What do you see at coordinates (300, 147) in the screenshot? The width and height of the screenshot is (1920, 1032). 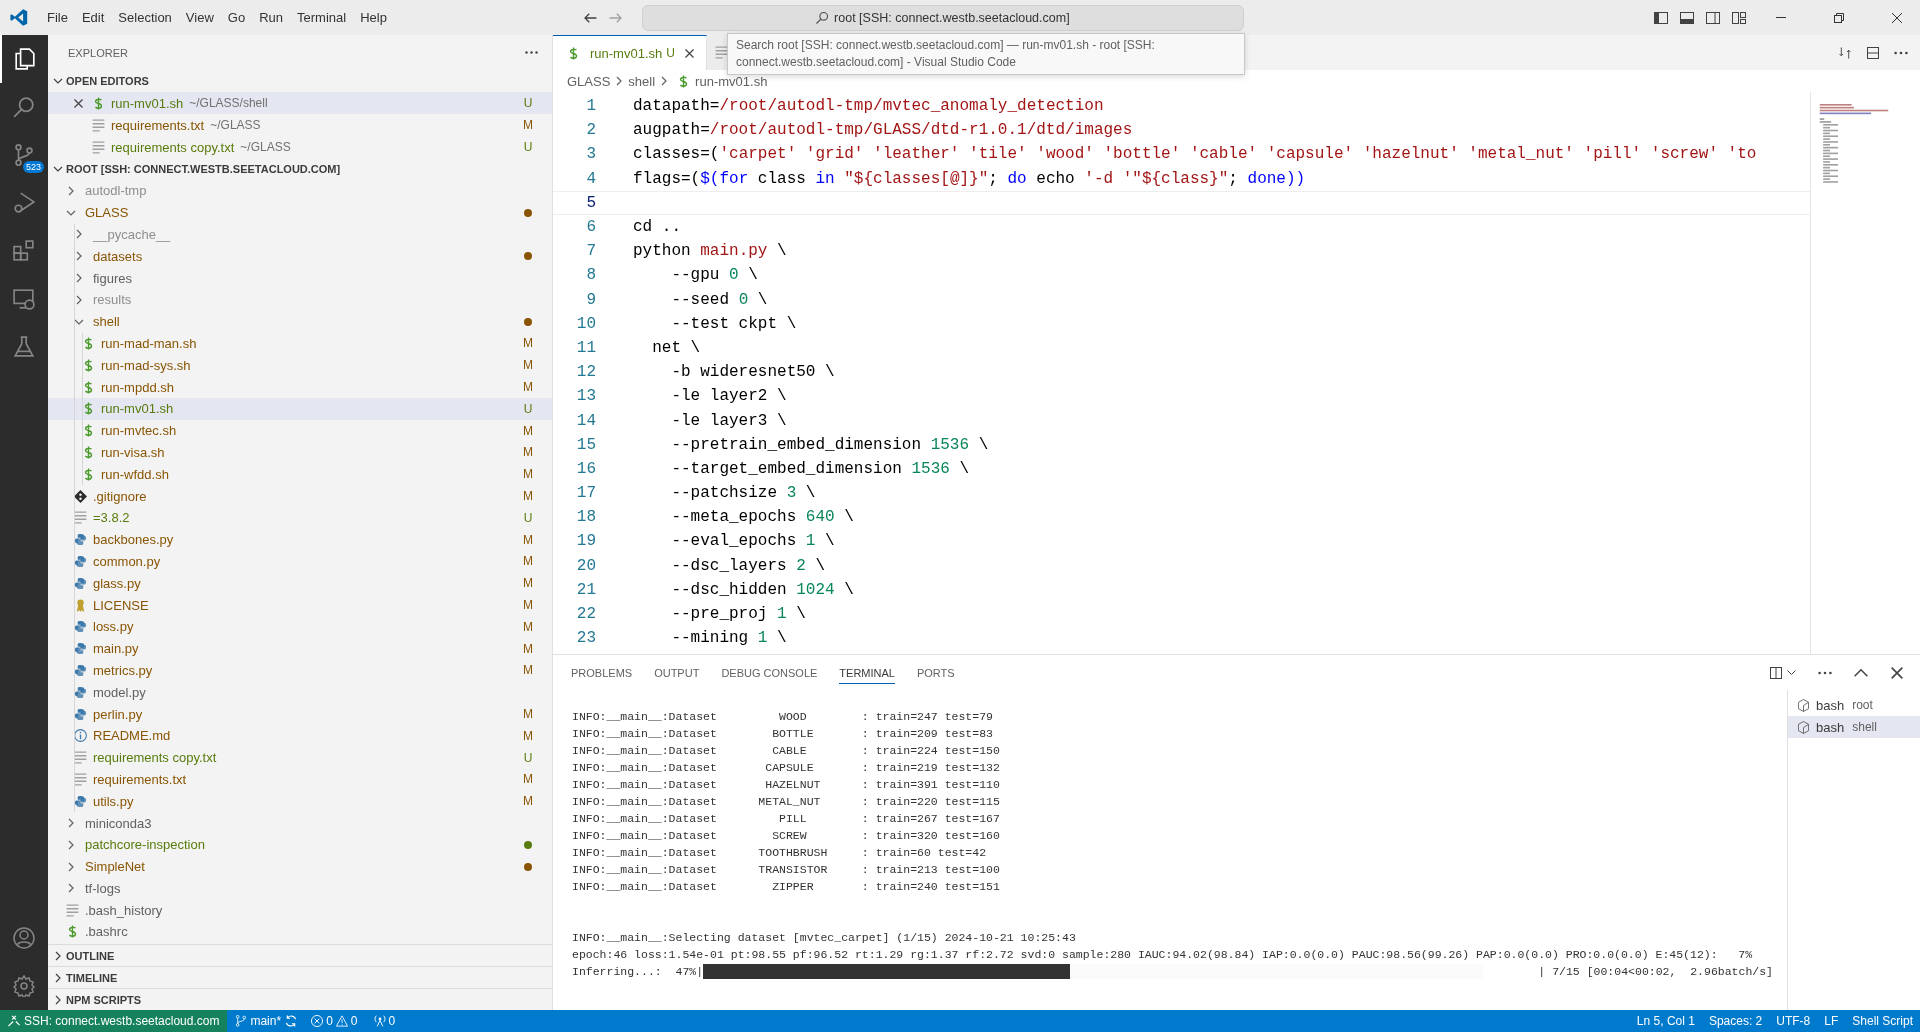 I see `open-editor-row: requirements copy.txt ~/GLASS U` at bounding box center [300, 147].